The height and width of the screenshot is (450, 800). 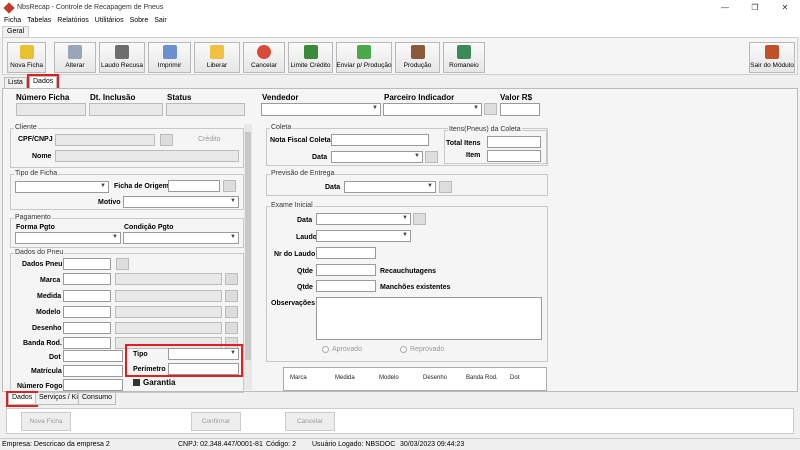 What do you see at coordinates (205, 109) in the screenshot?
I see `status-field` at bounding box center [205, 109].